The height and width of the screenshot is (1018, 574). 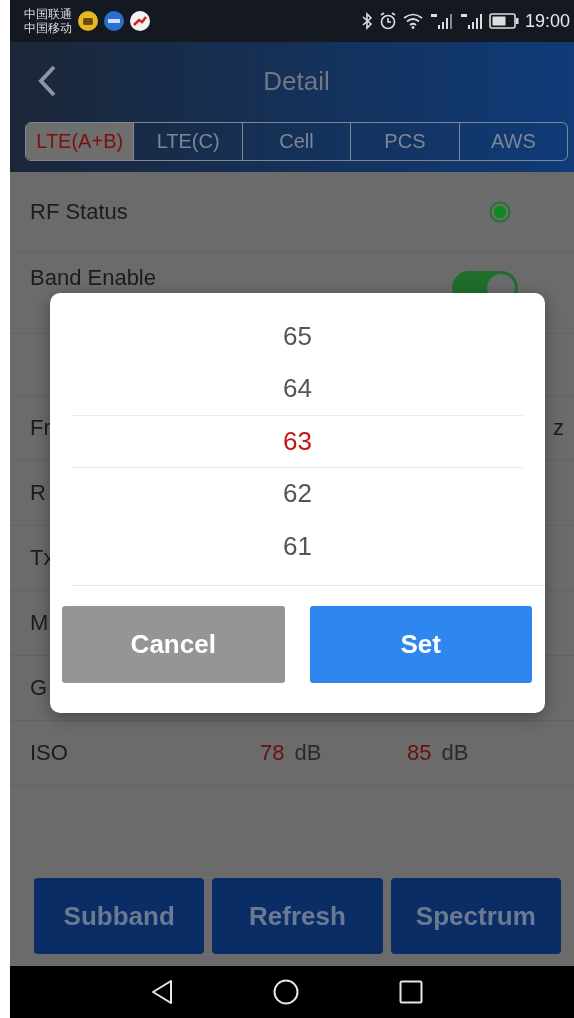 What do you see at coordinates (173, 644) in the screenshot?
I see `cancel-button: Cancel` at bounding box center [173, 644].